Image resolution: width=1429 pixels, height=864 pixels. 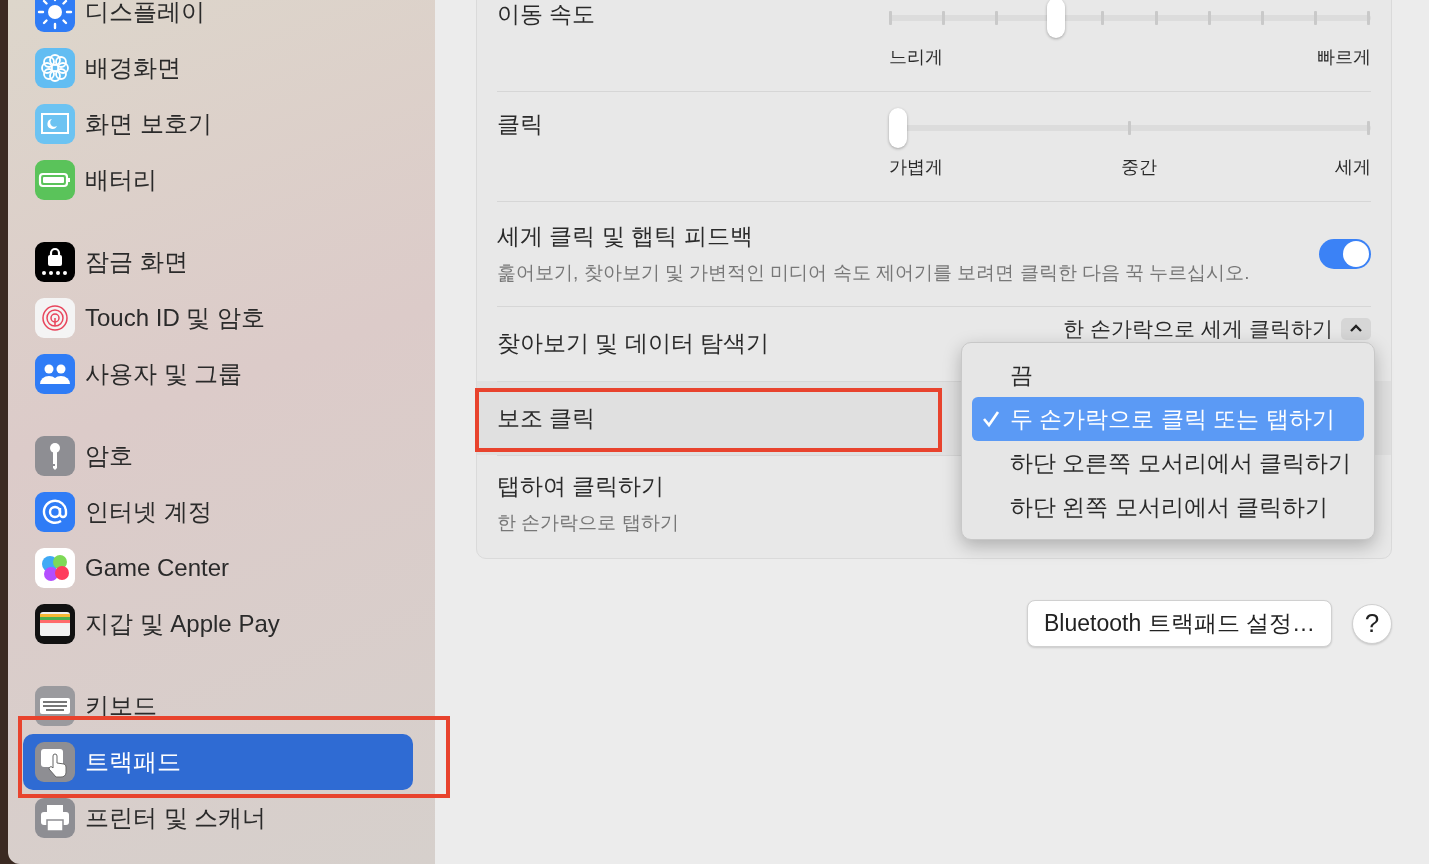 I want to click on setting-label: 보조 클릭, so click(x=546, y=418).